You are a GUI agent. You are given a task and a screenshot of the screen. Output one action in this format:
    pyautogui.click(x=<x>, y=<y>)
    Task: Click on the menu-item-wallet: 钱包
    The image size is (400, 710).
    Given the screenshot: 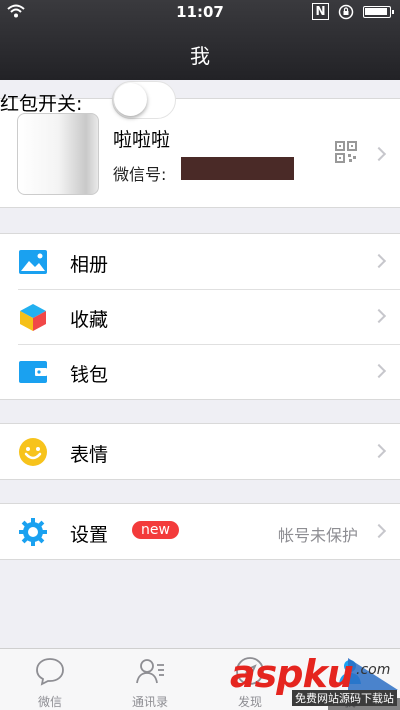 What is the action you would take?
    pyautogui.click(x=200, y=371)
    